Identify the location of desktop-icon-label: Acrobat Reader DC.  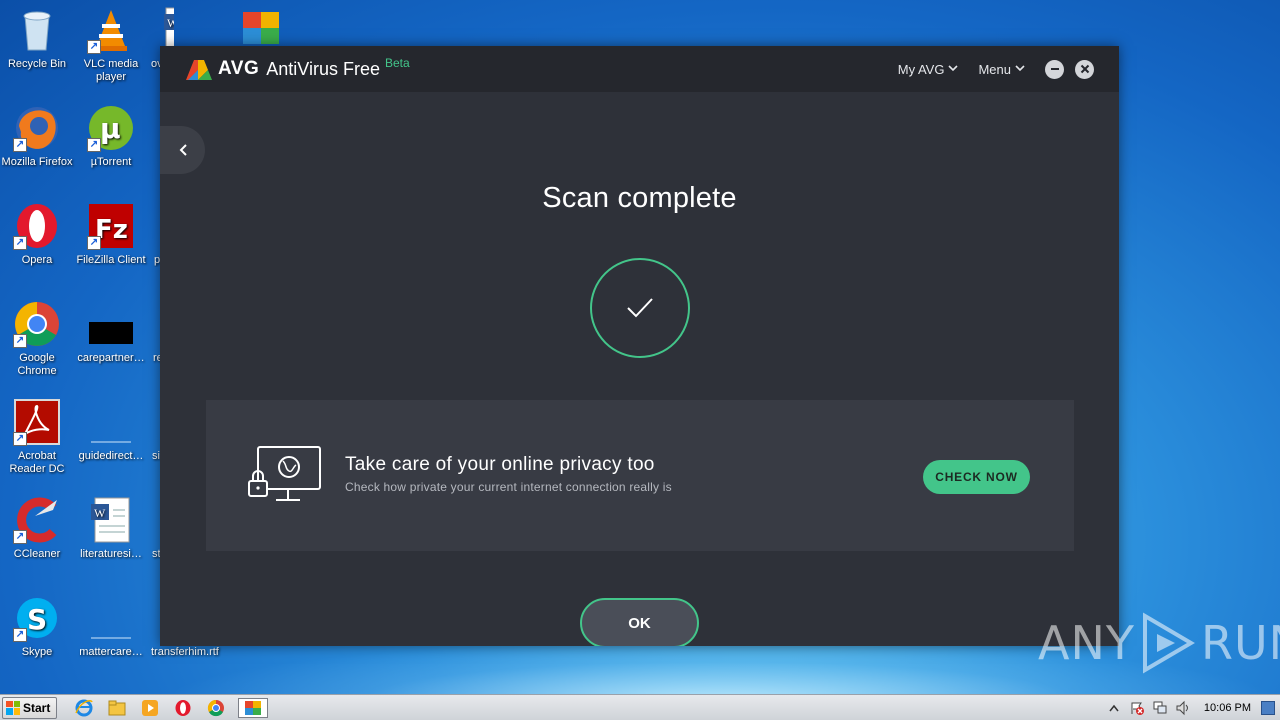
(37, 462).